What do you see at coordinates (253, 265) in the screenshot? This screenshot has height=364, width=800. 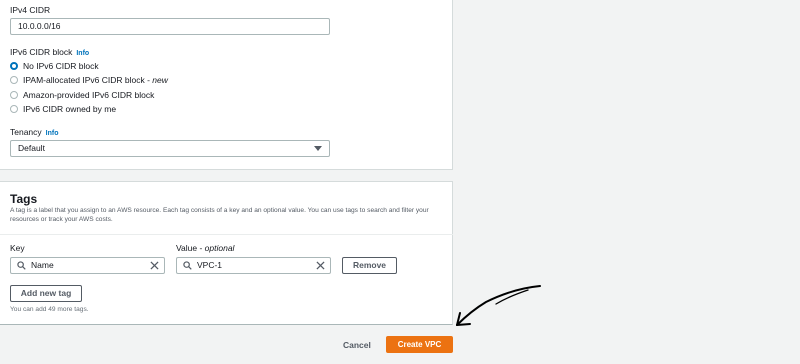 I see `tag-value-input: VPC-1` at bounding box center [253, 265].